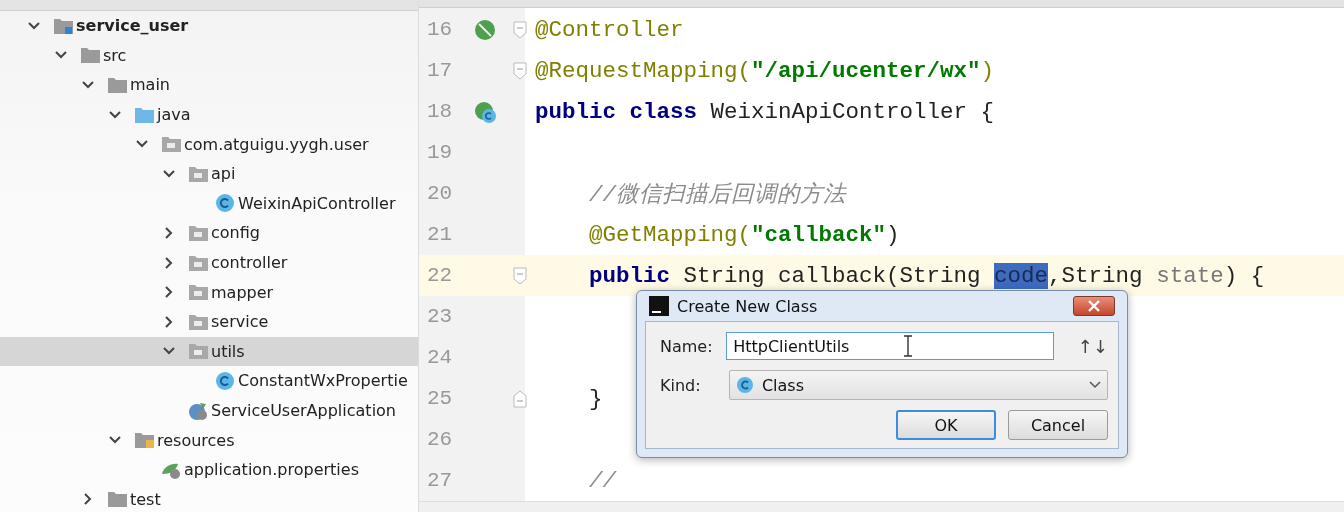 The image size is (1344, 512). What do you see at coordinates (317, 203) in the screenshot?
I see `tree-item-label: WeixinApiController` at bounding box center [317, 203].